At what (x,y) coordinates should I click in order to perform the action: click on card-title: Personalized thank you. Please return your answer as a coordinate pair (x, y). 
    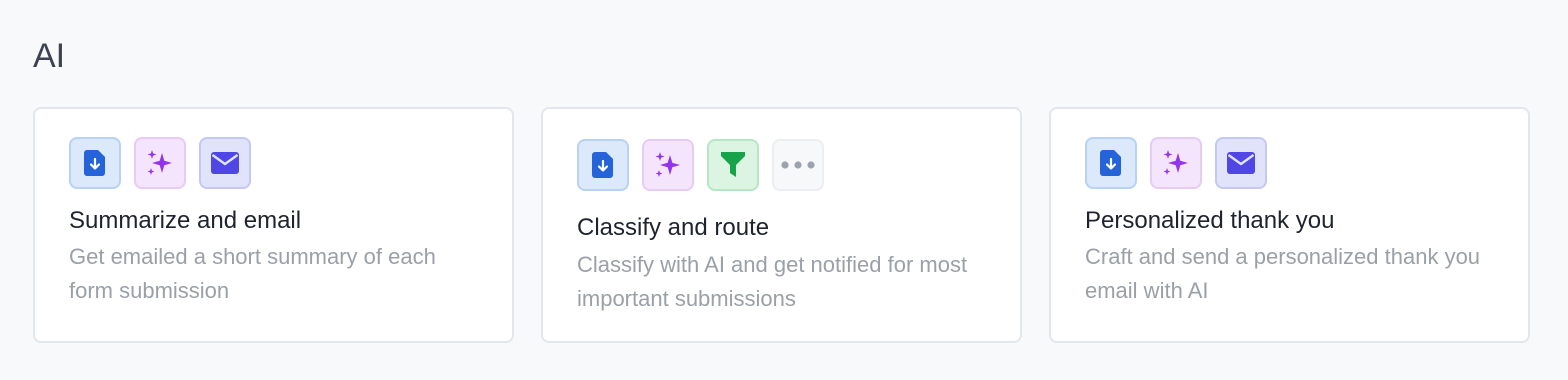
    Looking at the image, I should click on (1210, 220).